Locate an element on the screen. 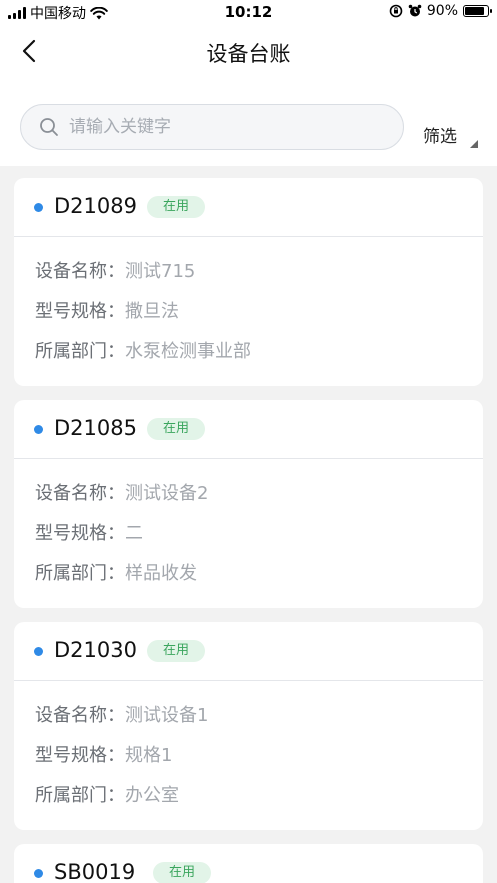 The width and height of the screenshot is (497, 883). filter-button: 筛选 is located at coordinates (440, 134).